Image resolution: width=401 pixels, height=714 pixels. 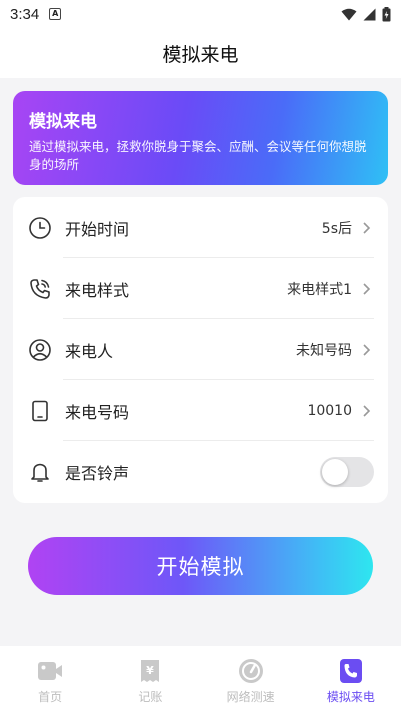 What do you see at coordinates (319, 289) in the screenshot?
I see `call-style-value: 来电样式1` at bounding box center [319, 289].